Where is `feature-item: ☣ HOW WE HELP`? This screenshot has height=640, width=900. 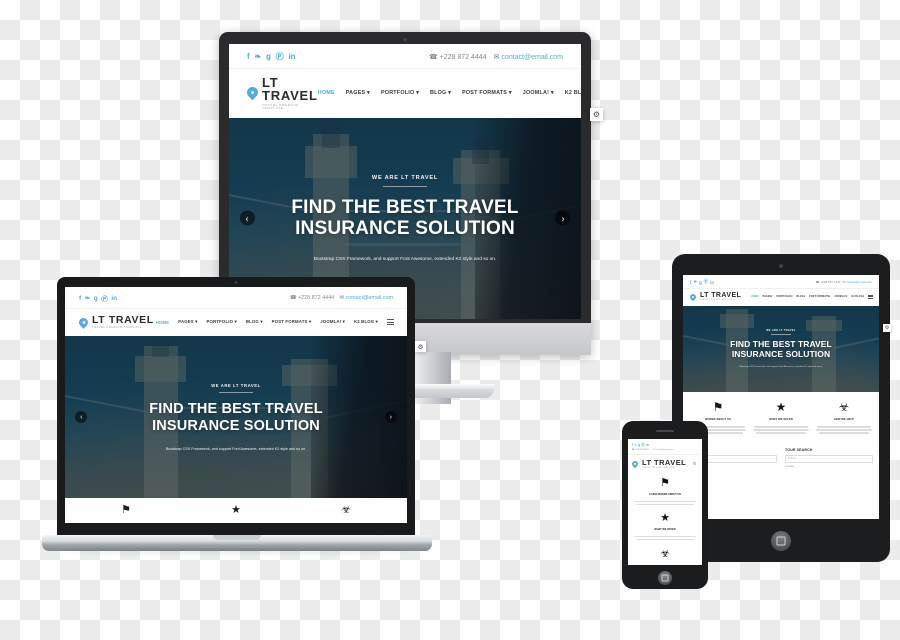 feature-item: ☣ HOW WE HELP is located at coordinates (844, 418).